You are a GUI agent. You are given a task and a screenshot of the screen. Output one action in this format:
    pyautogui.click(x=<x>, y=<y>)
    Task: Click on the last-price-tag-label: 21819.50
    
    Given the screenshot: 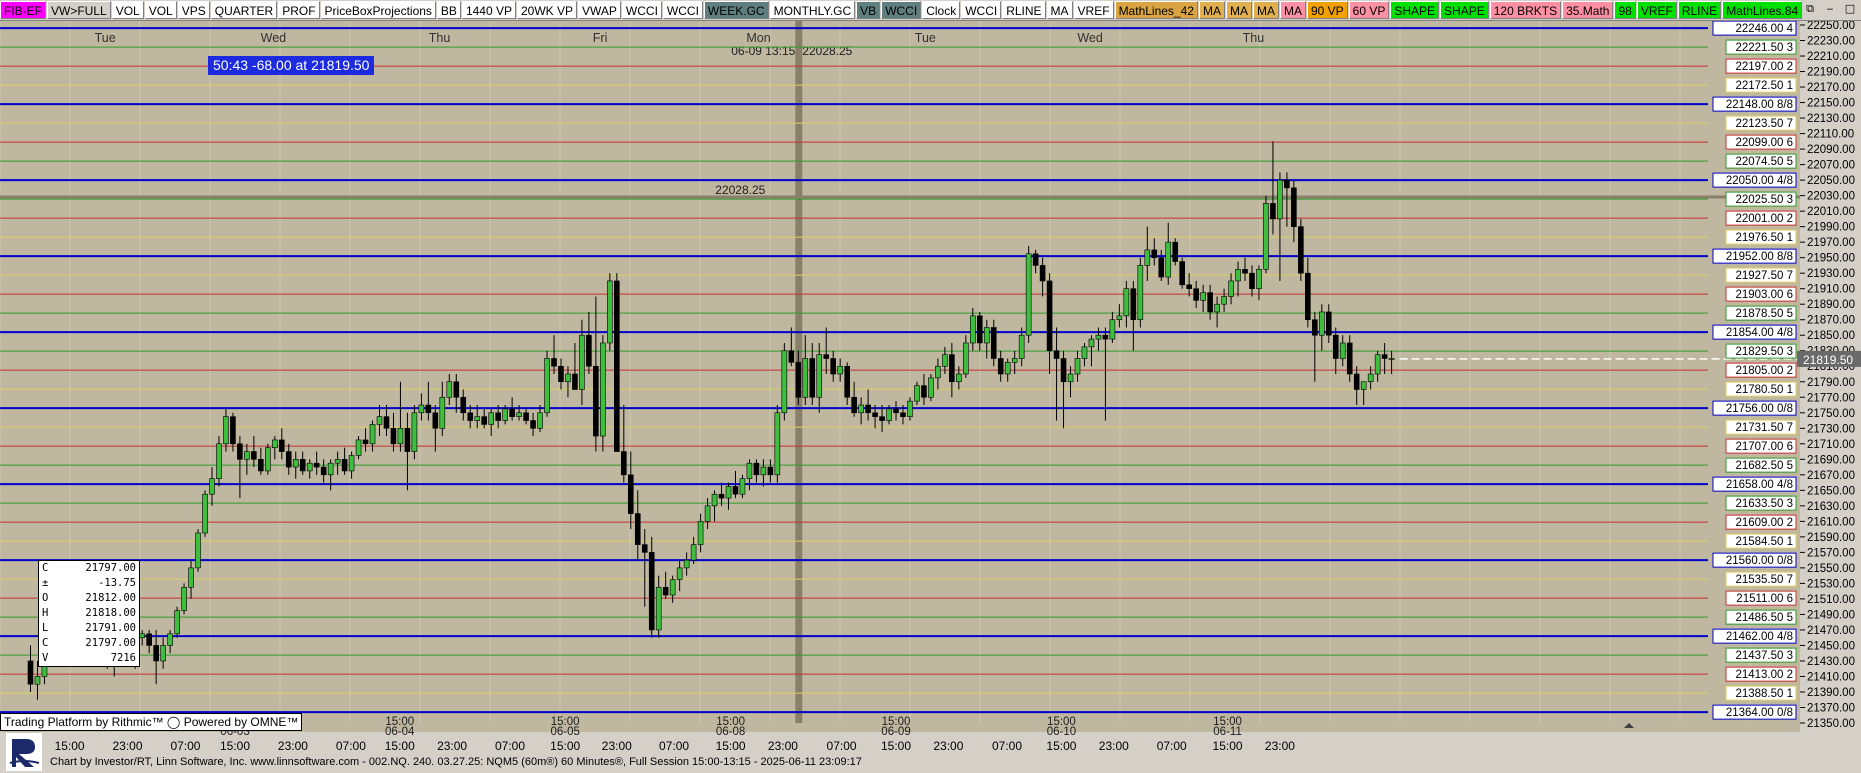 What is the action you would take?
    pyautogui.click(x=1828, y=360)
    